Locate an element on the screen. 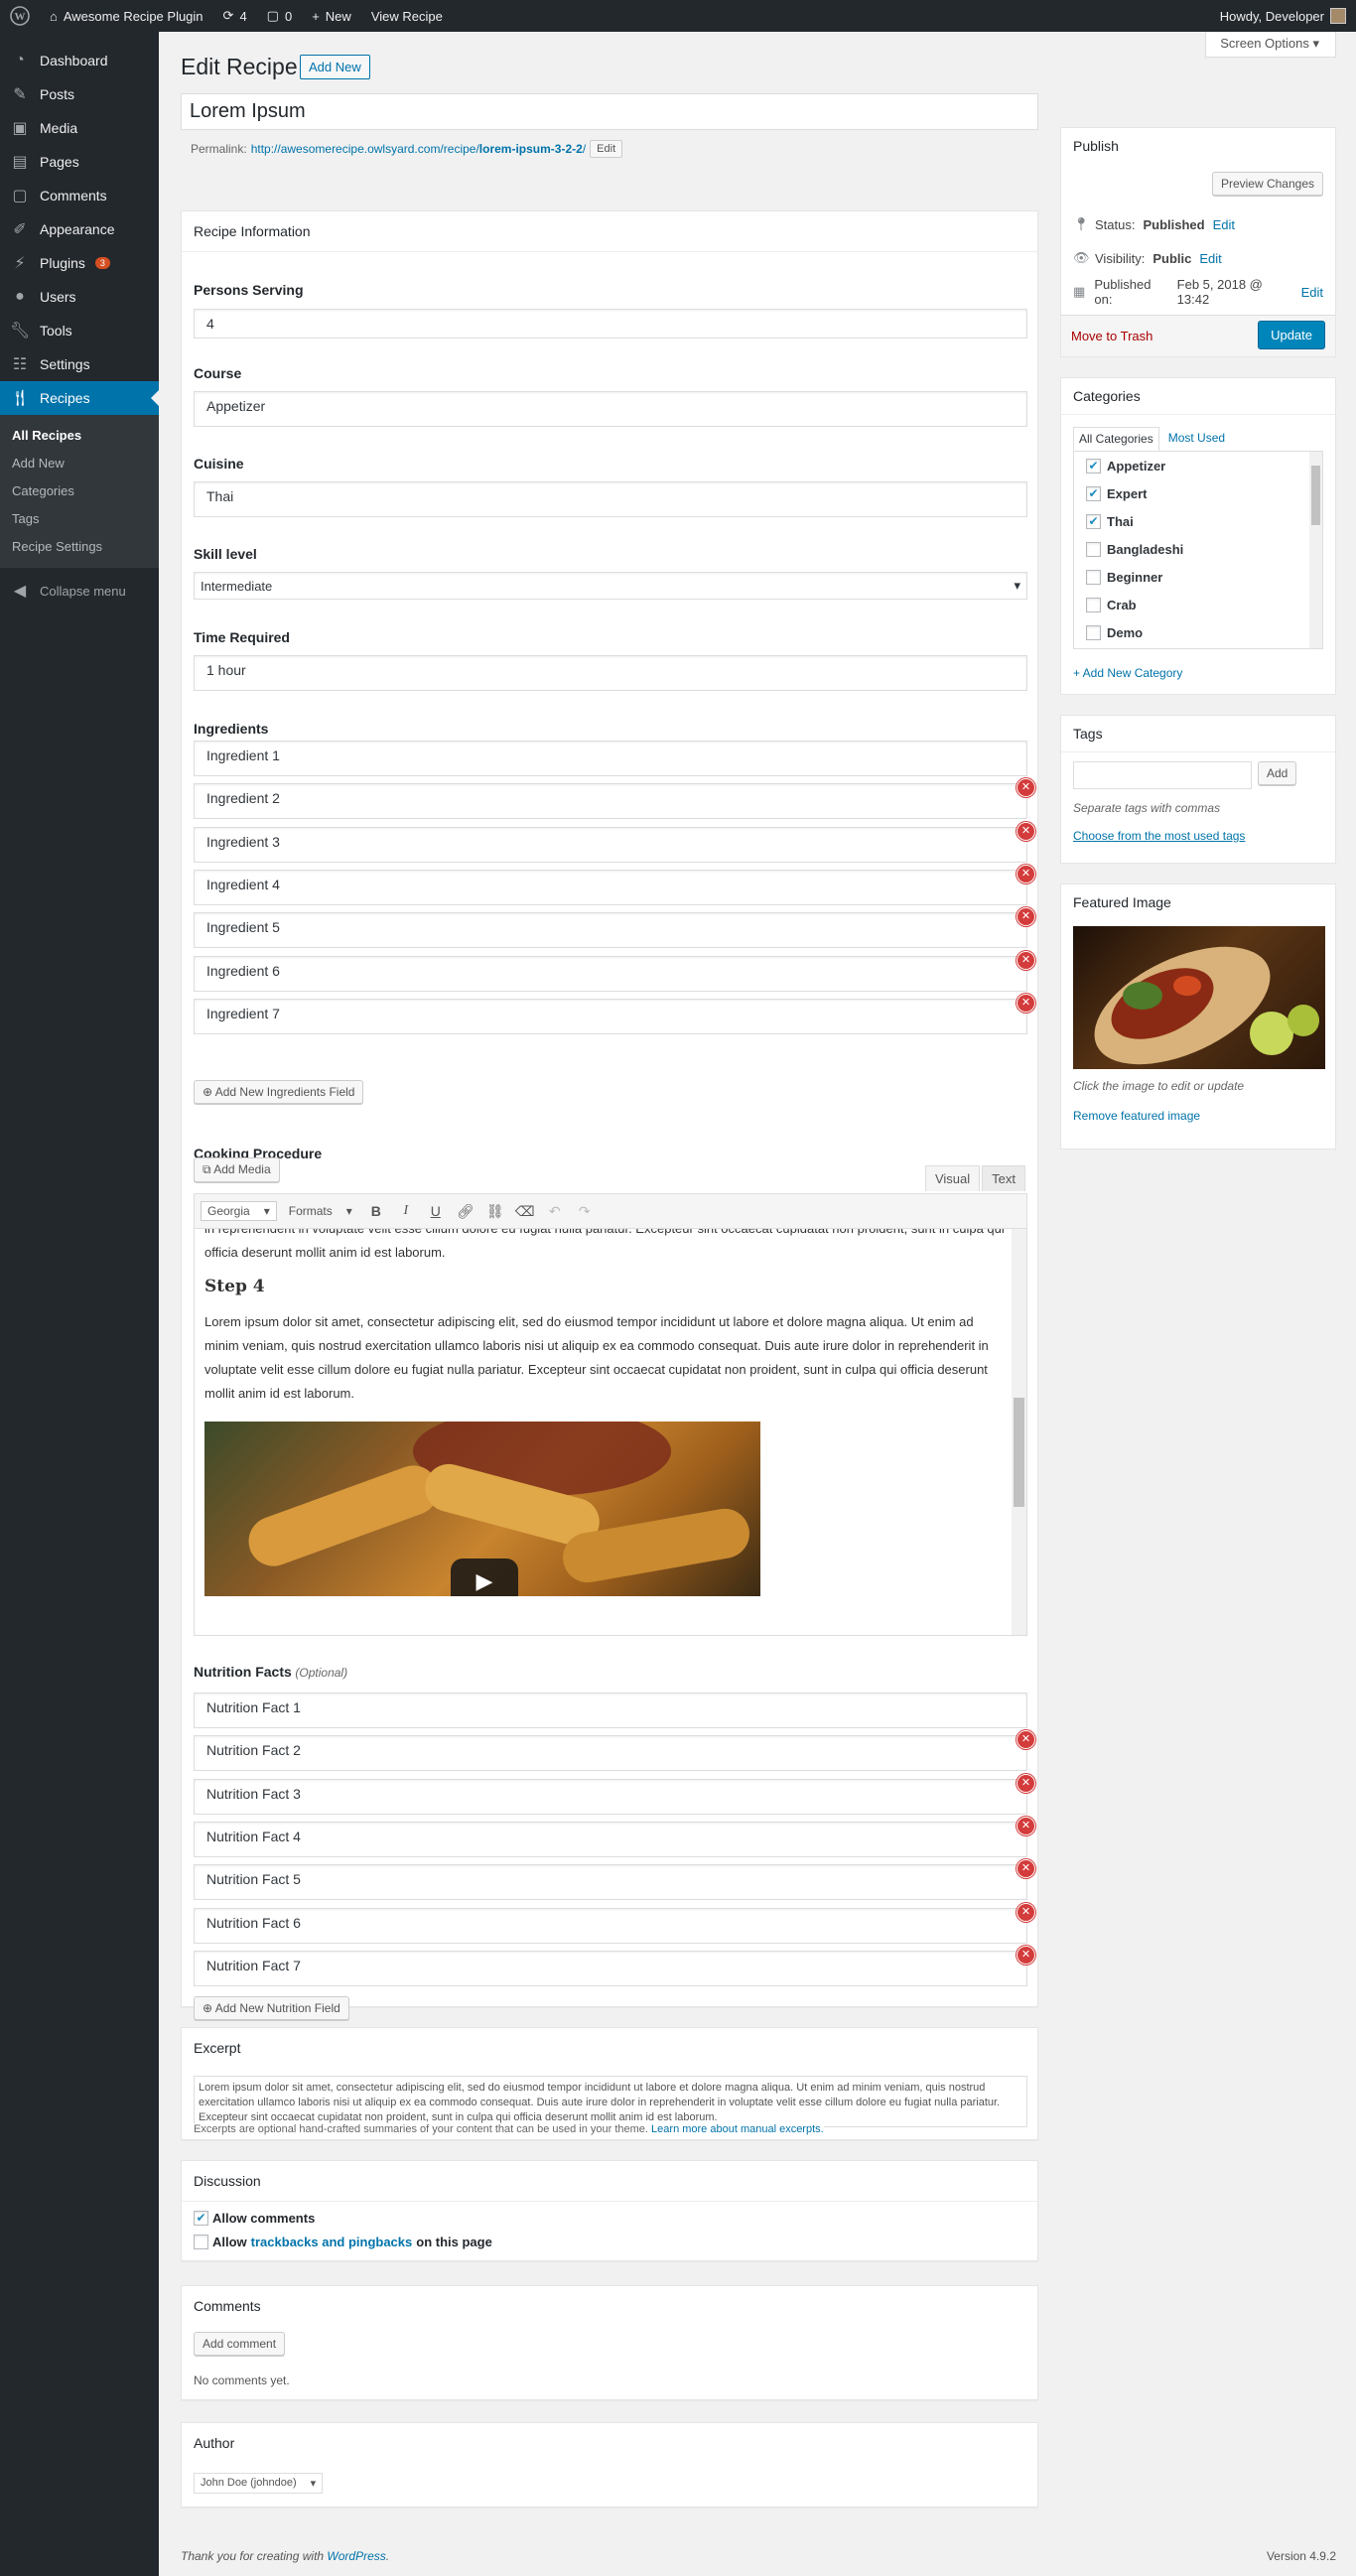  permalink-edit-button: Edit is located at coordinates (606, 149).